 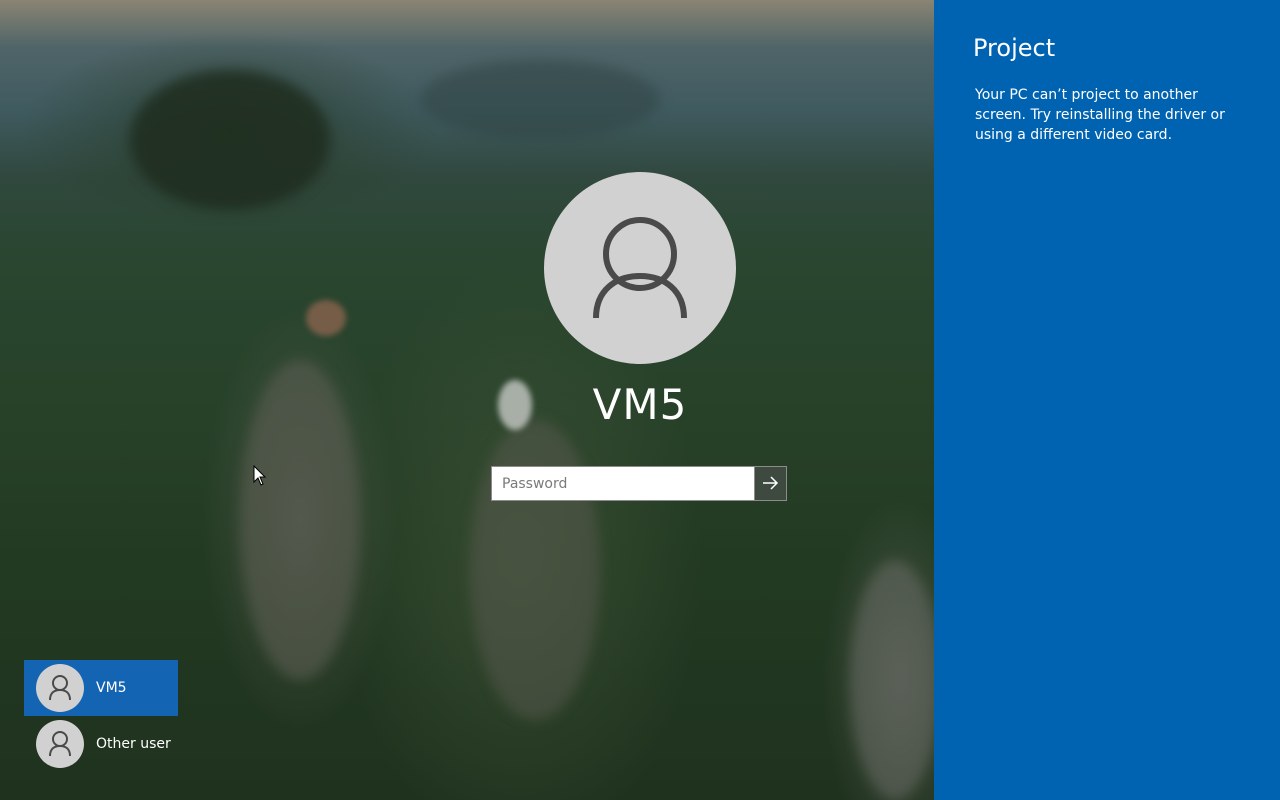 I want to click on password-box, so click(x=639, y=483).